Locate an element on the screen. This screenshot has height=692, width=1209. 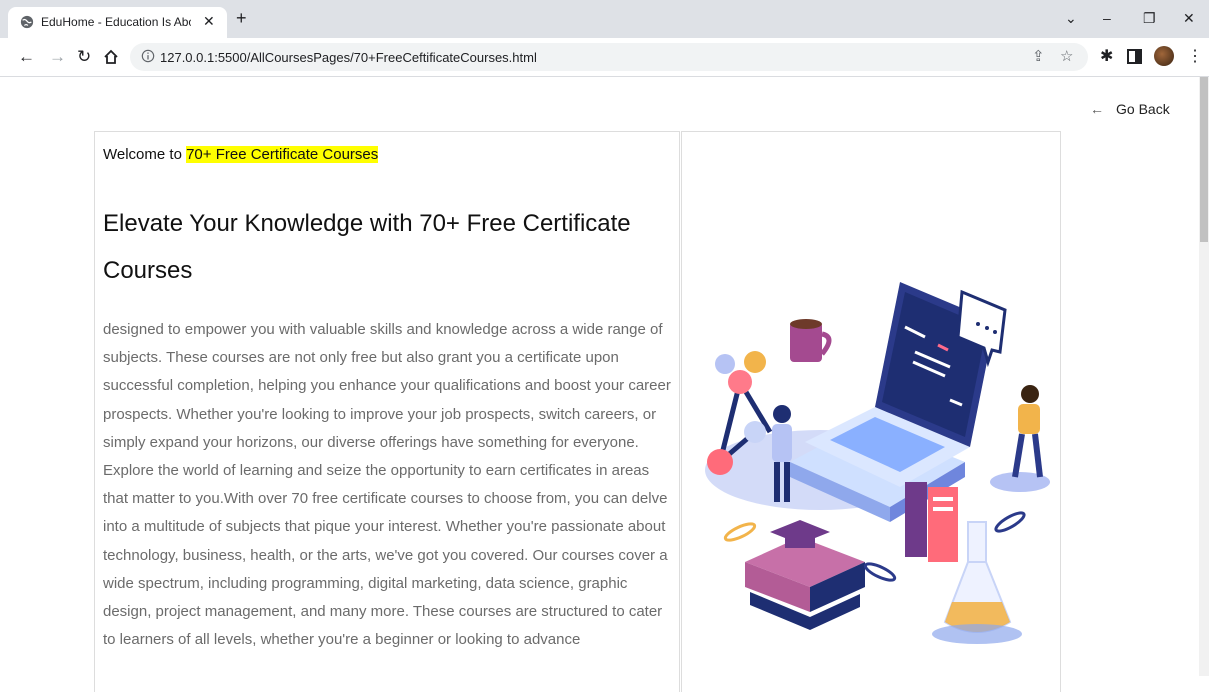
share-icon: ⇪ is located at coordinates (1038, 57).